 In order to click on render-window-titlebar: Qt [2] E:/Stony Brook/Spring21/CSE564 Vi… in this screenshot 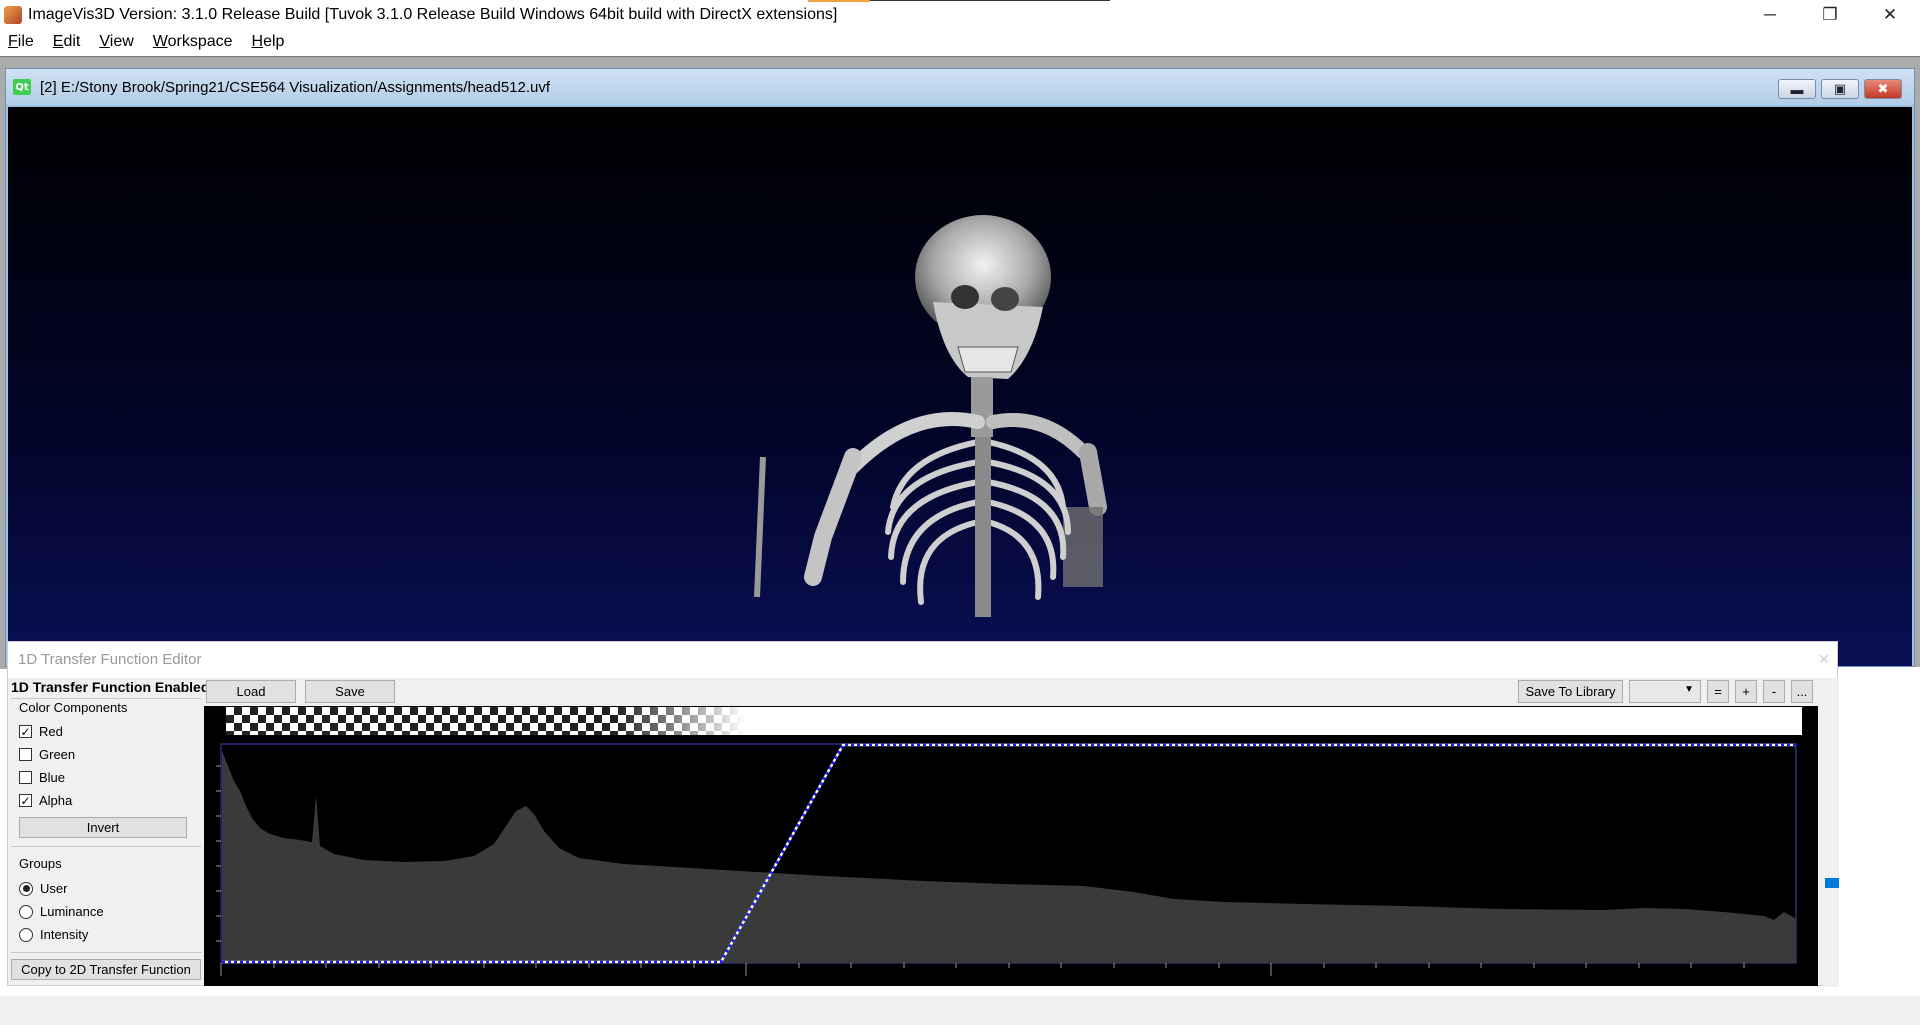, I will do `click(960, 87)`.